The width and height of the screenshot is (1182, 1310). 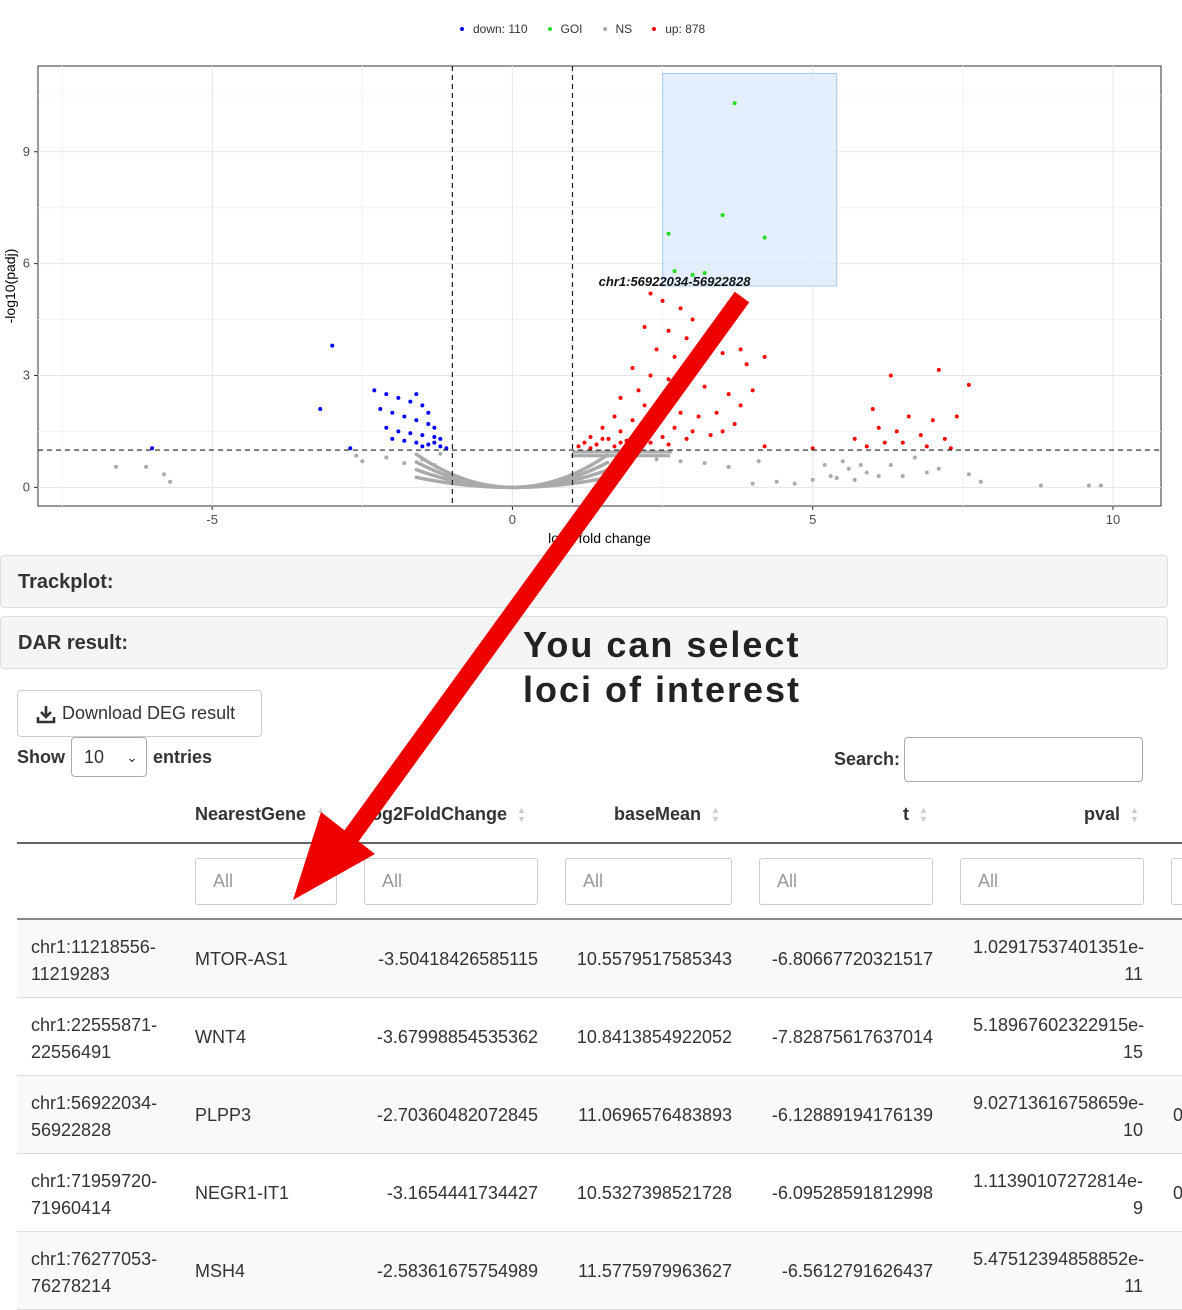 What do you see at coordinates (1102, 814) in the screenshot?
I see `header-label: pval` at bounding box center [1102, 814].